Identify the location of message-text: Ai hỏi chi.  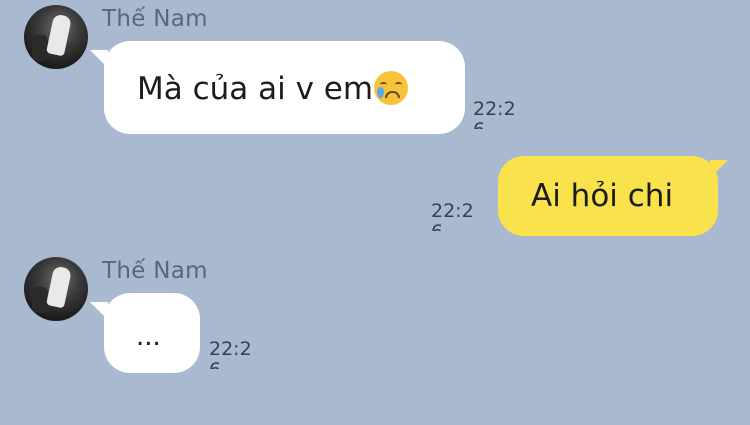
(602, 196).